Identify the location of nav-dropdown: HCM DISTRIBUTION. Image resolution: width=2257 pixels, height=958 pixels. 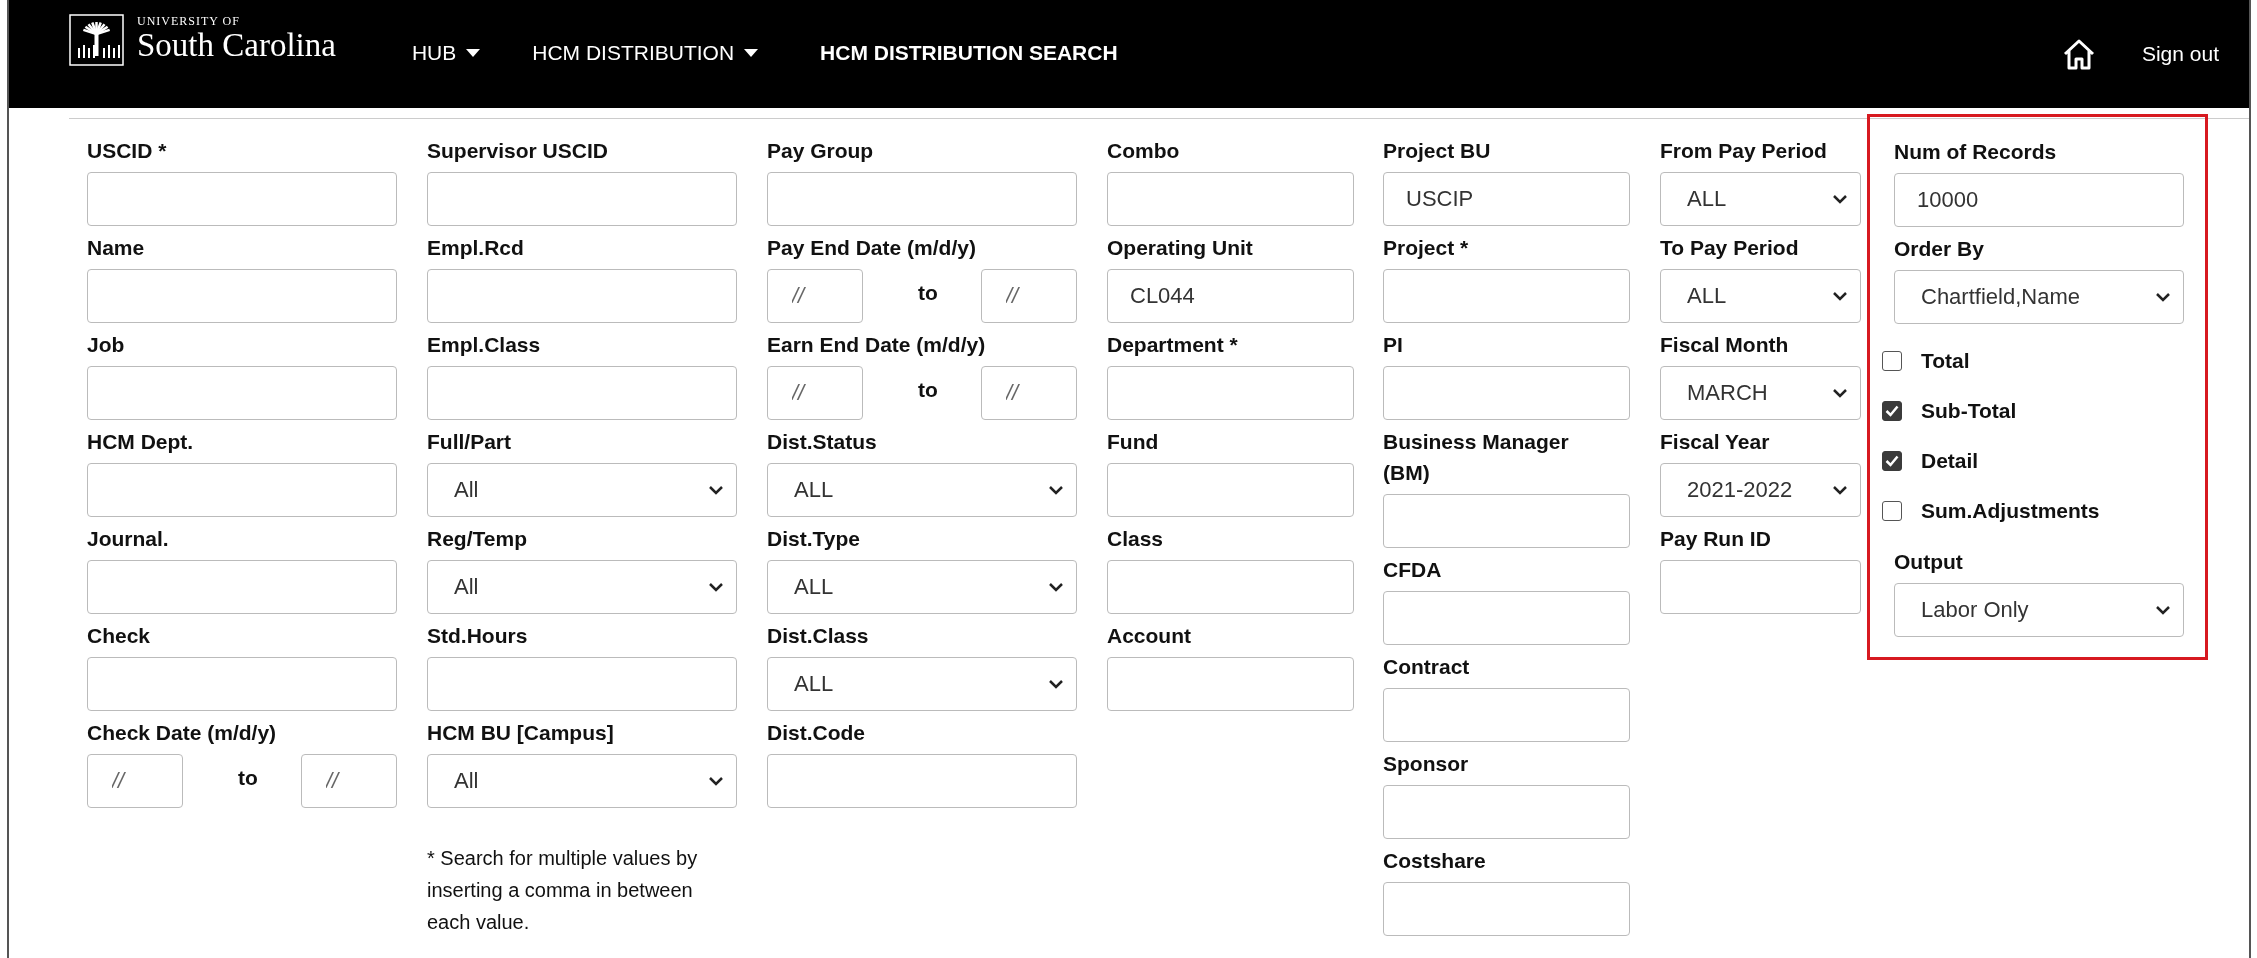
(645, 53).